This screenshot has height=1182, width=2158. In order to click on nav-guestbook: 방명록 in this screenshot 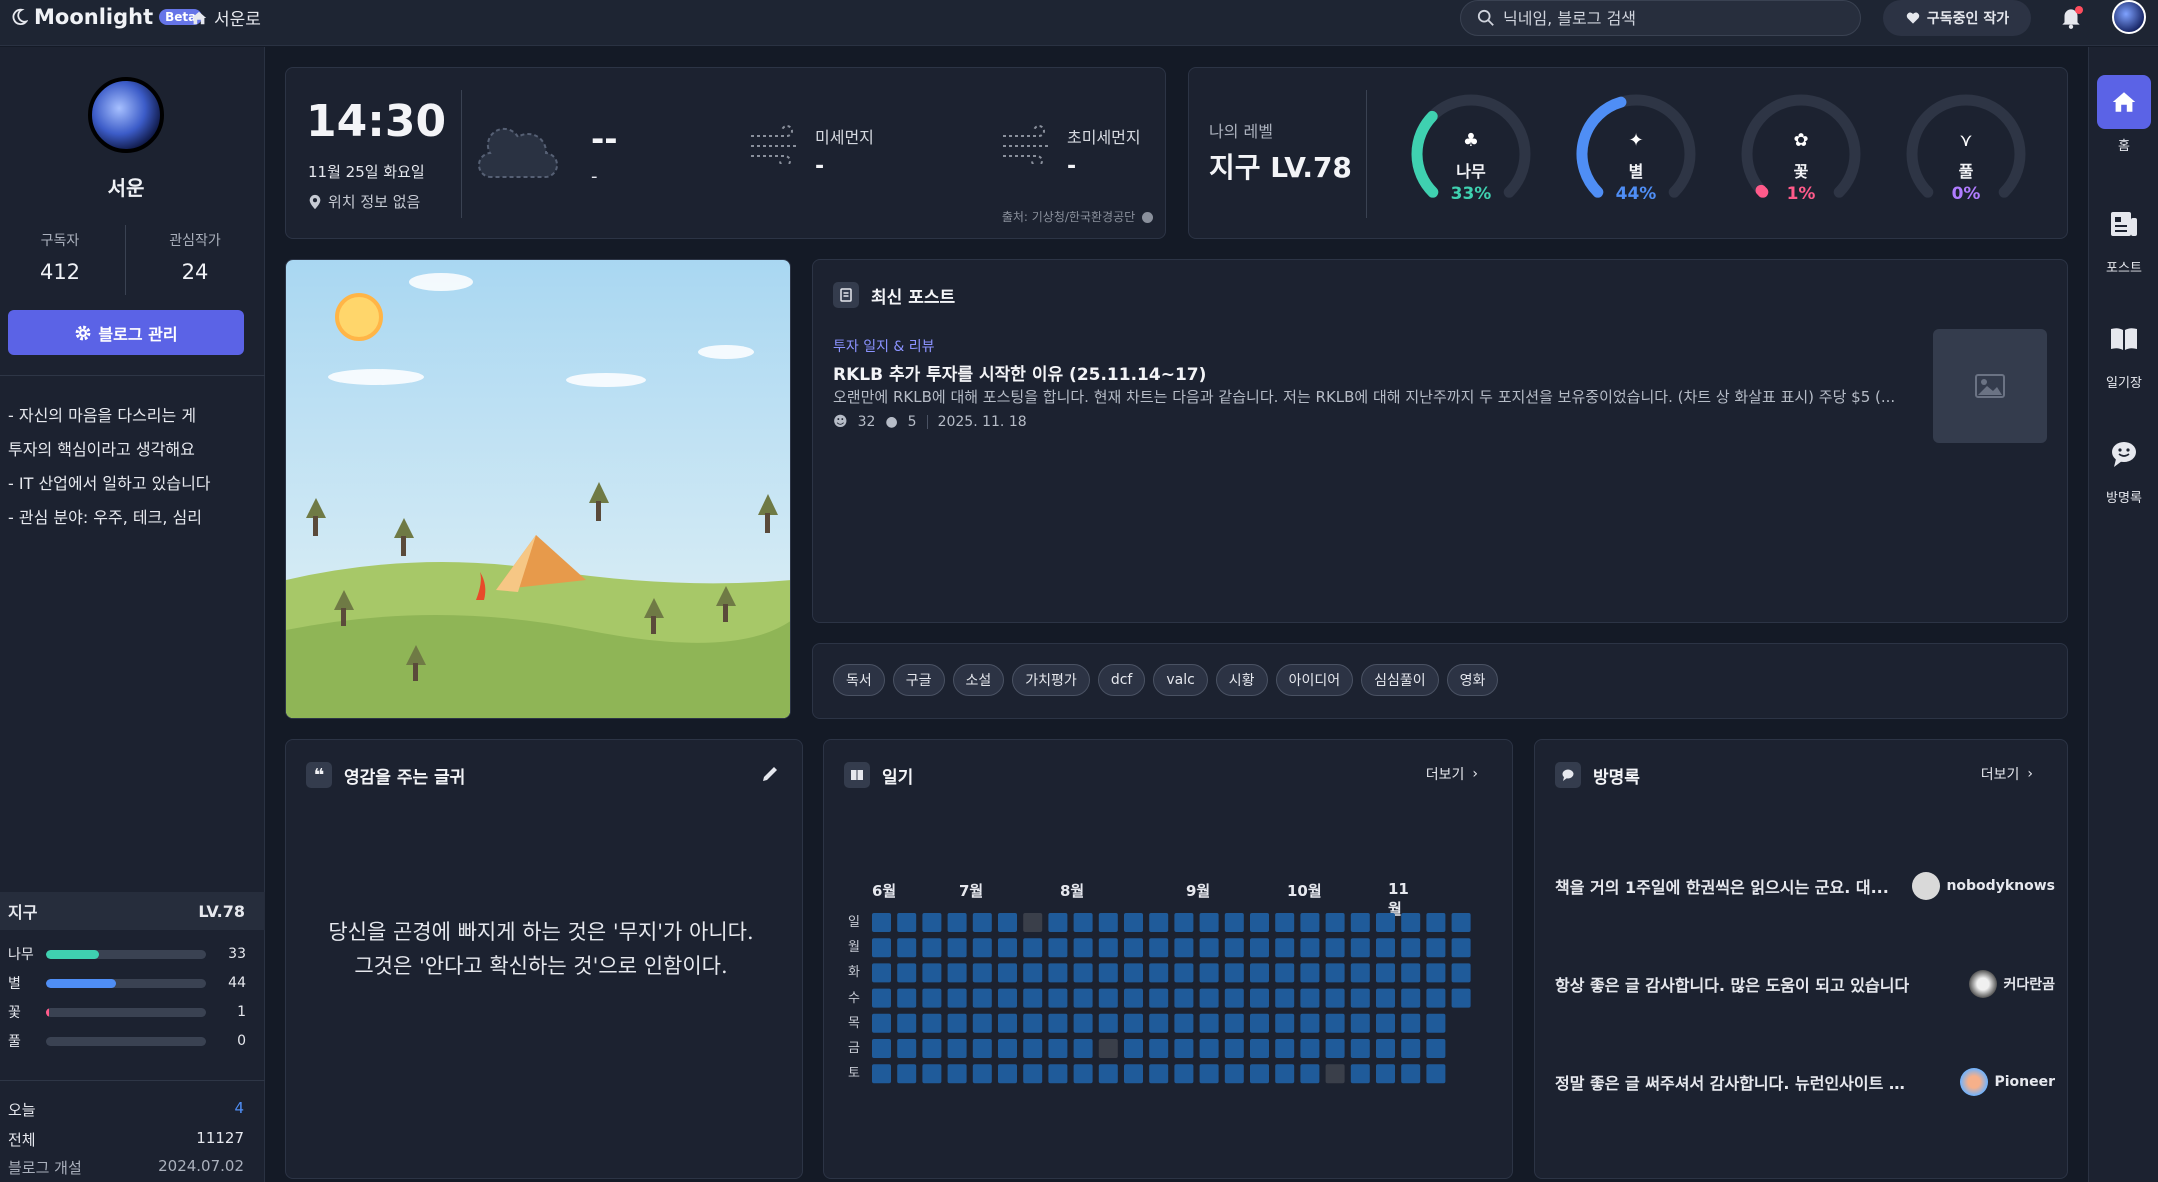, I will do `click(2123, 466)`.